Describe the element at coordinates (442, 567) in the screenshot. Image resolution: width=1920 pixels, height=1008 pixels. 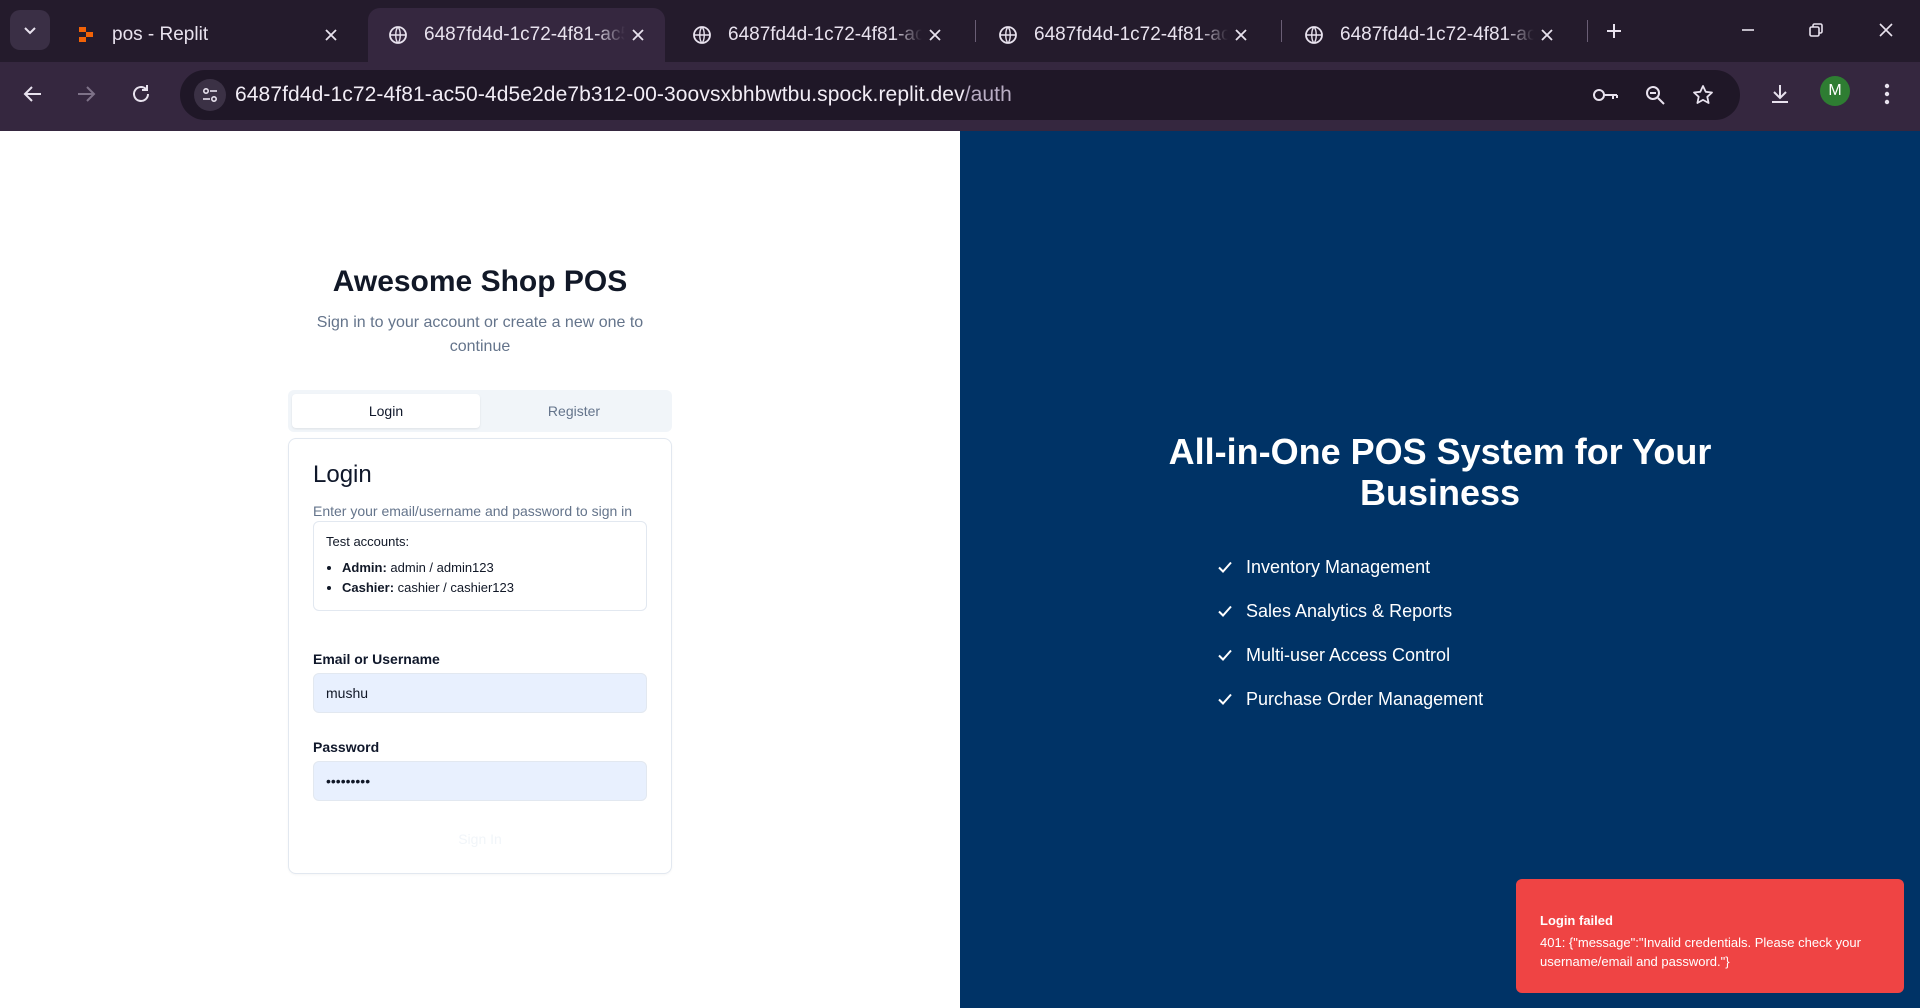
I see `account-credentials: admin / admin123` at that location.